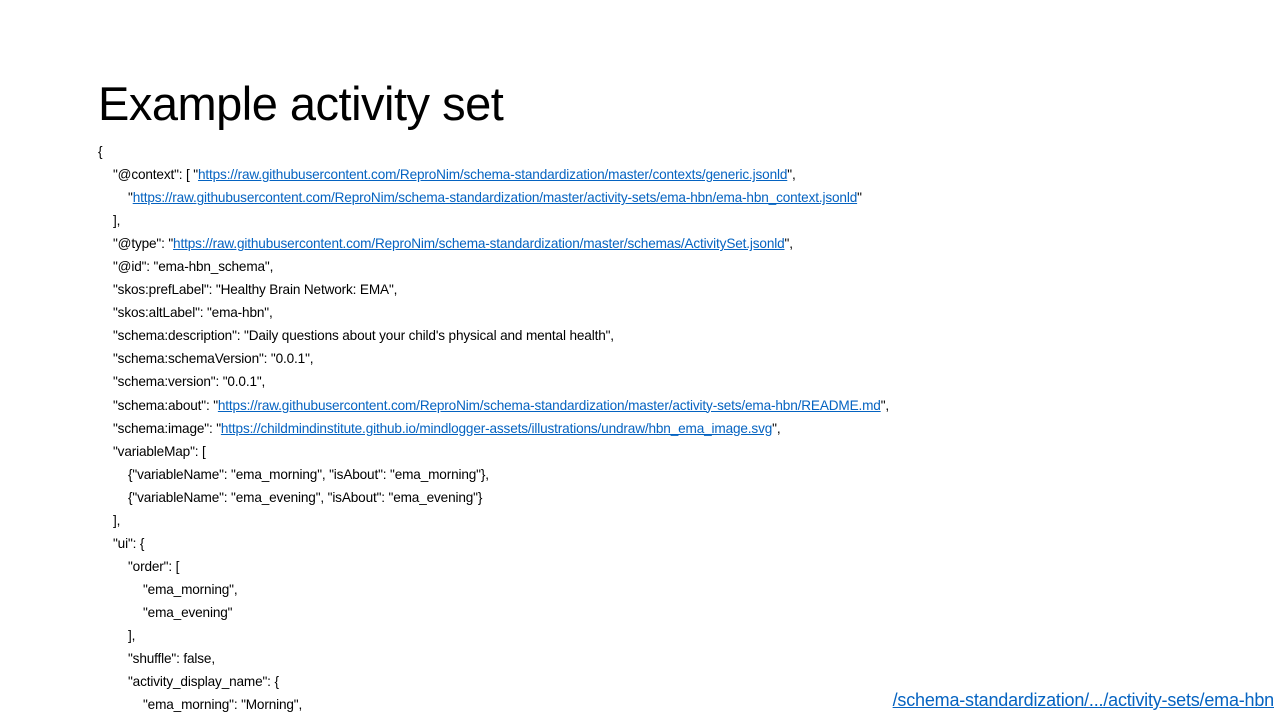 The height and width of the screenshot is (720, 1280). I want to click on image-end: ",, so click(776, 428).